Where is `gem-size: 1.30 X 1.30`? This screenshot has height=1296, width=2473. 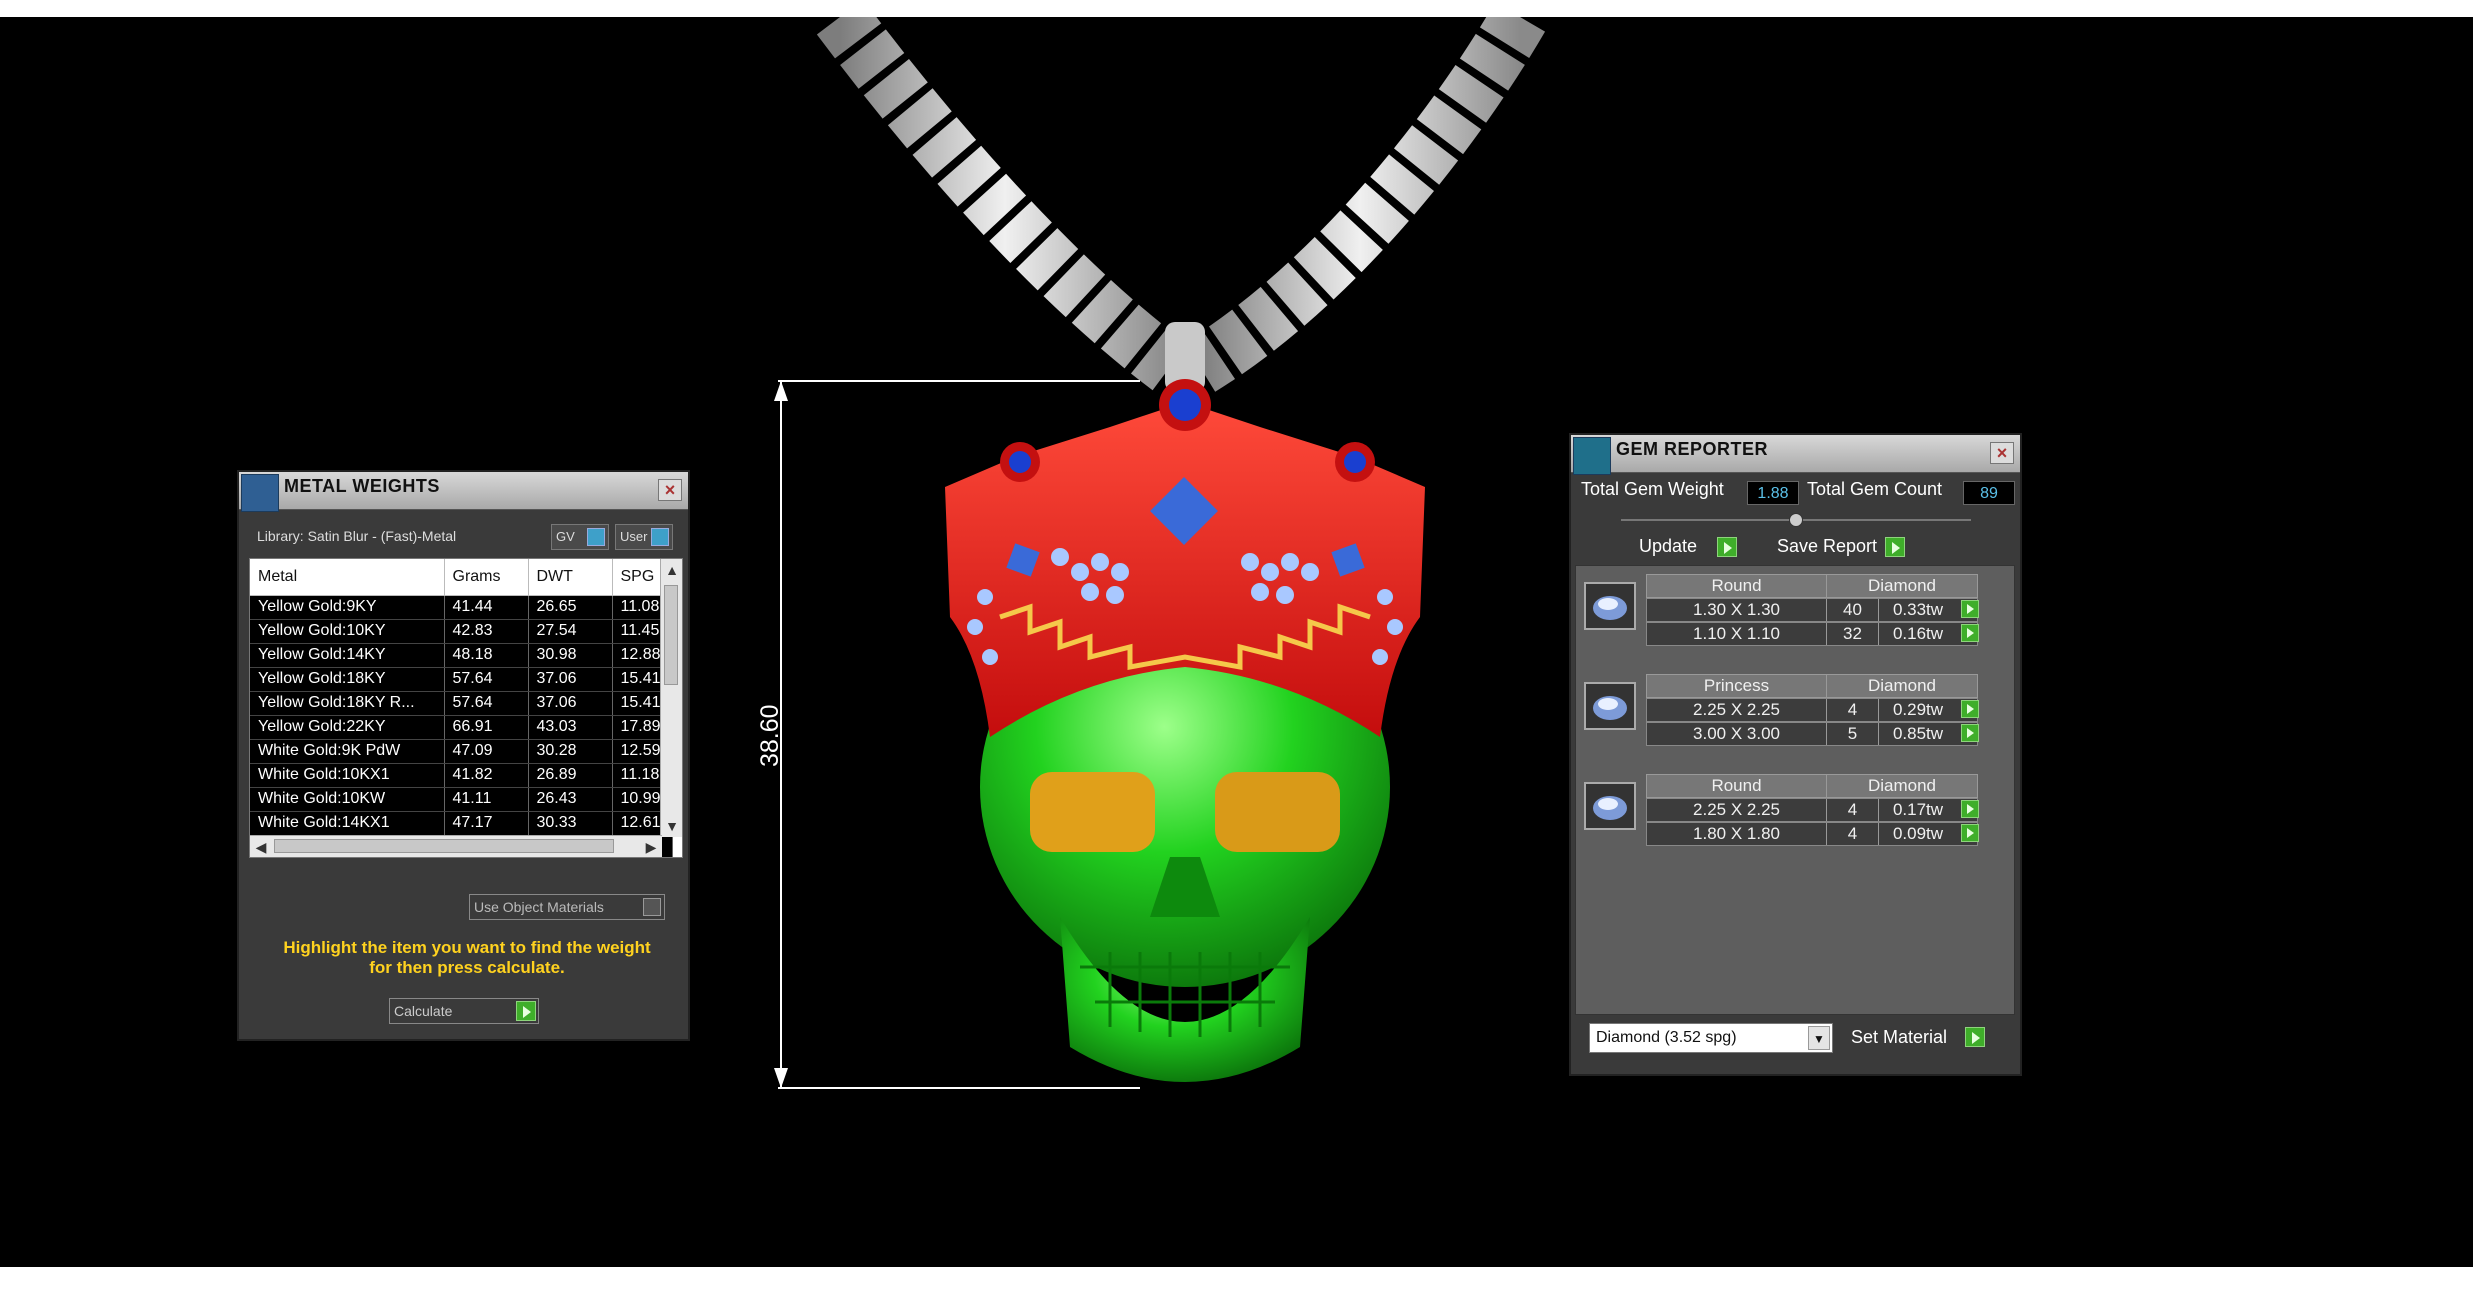 gem-size: 1.30 X 1.30 is located at coordinates (1737, 610).